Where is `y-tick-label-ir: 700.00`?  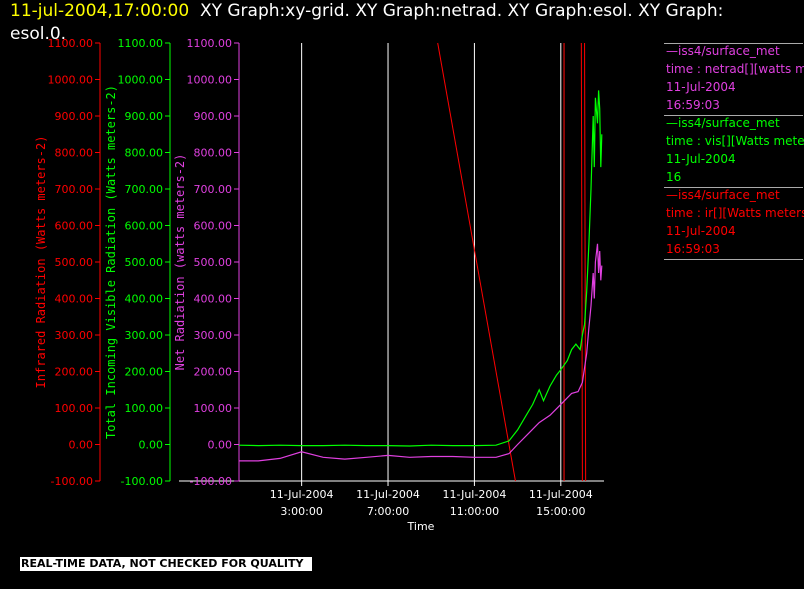
y-tick-label-ir: 700.00 is located at coordinates (74, 189).